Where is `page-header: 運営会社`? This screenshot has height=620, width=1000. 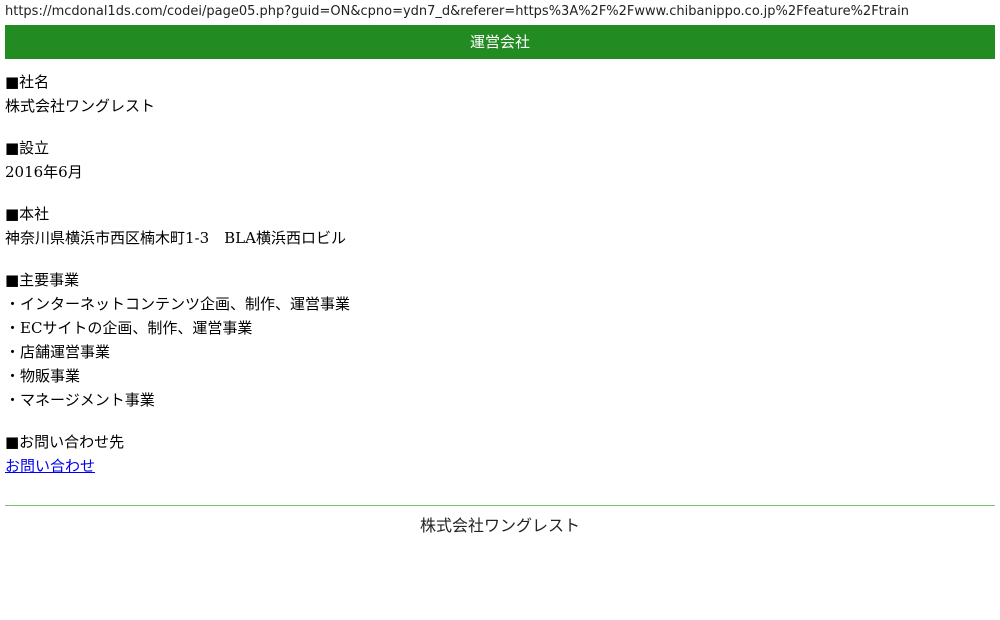
page-header: 運営会社 is located at coordinates (500, 42).